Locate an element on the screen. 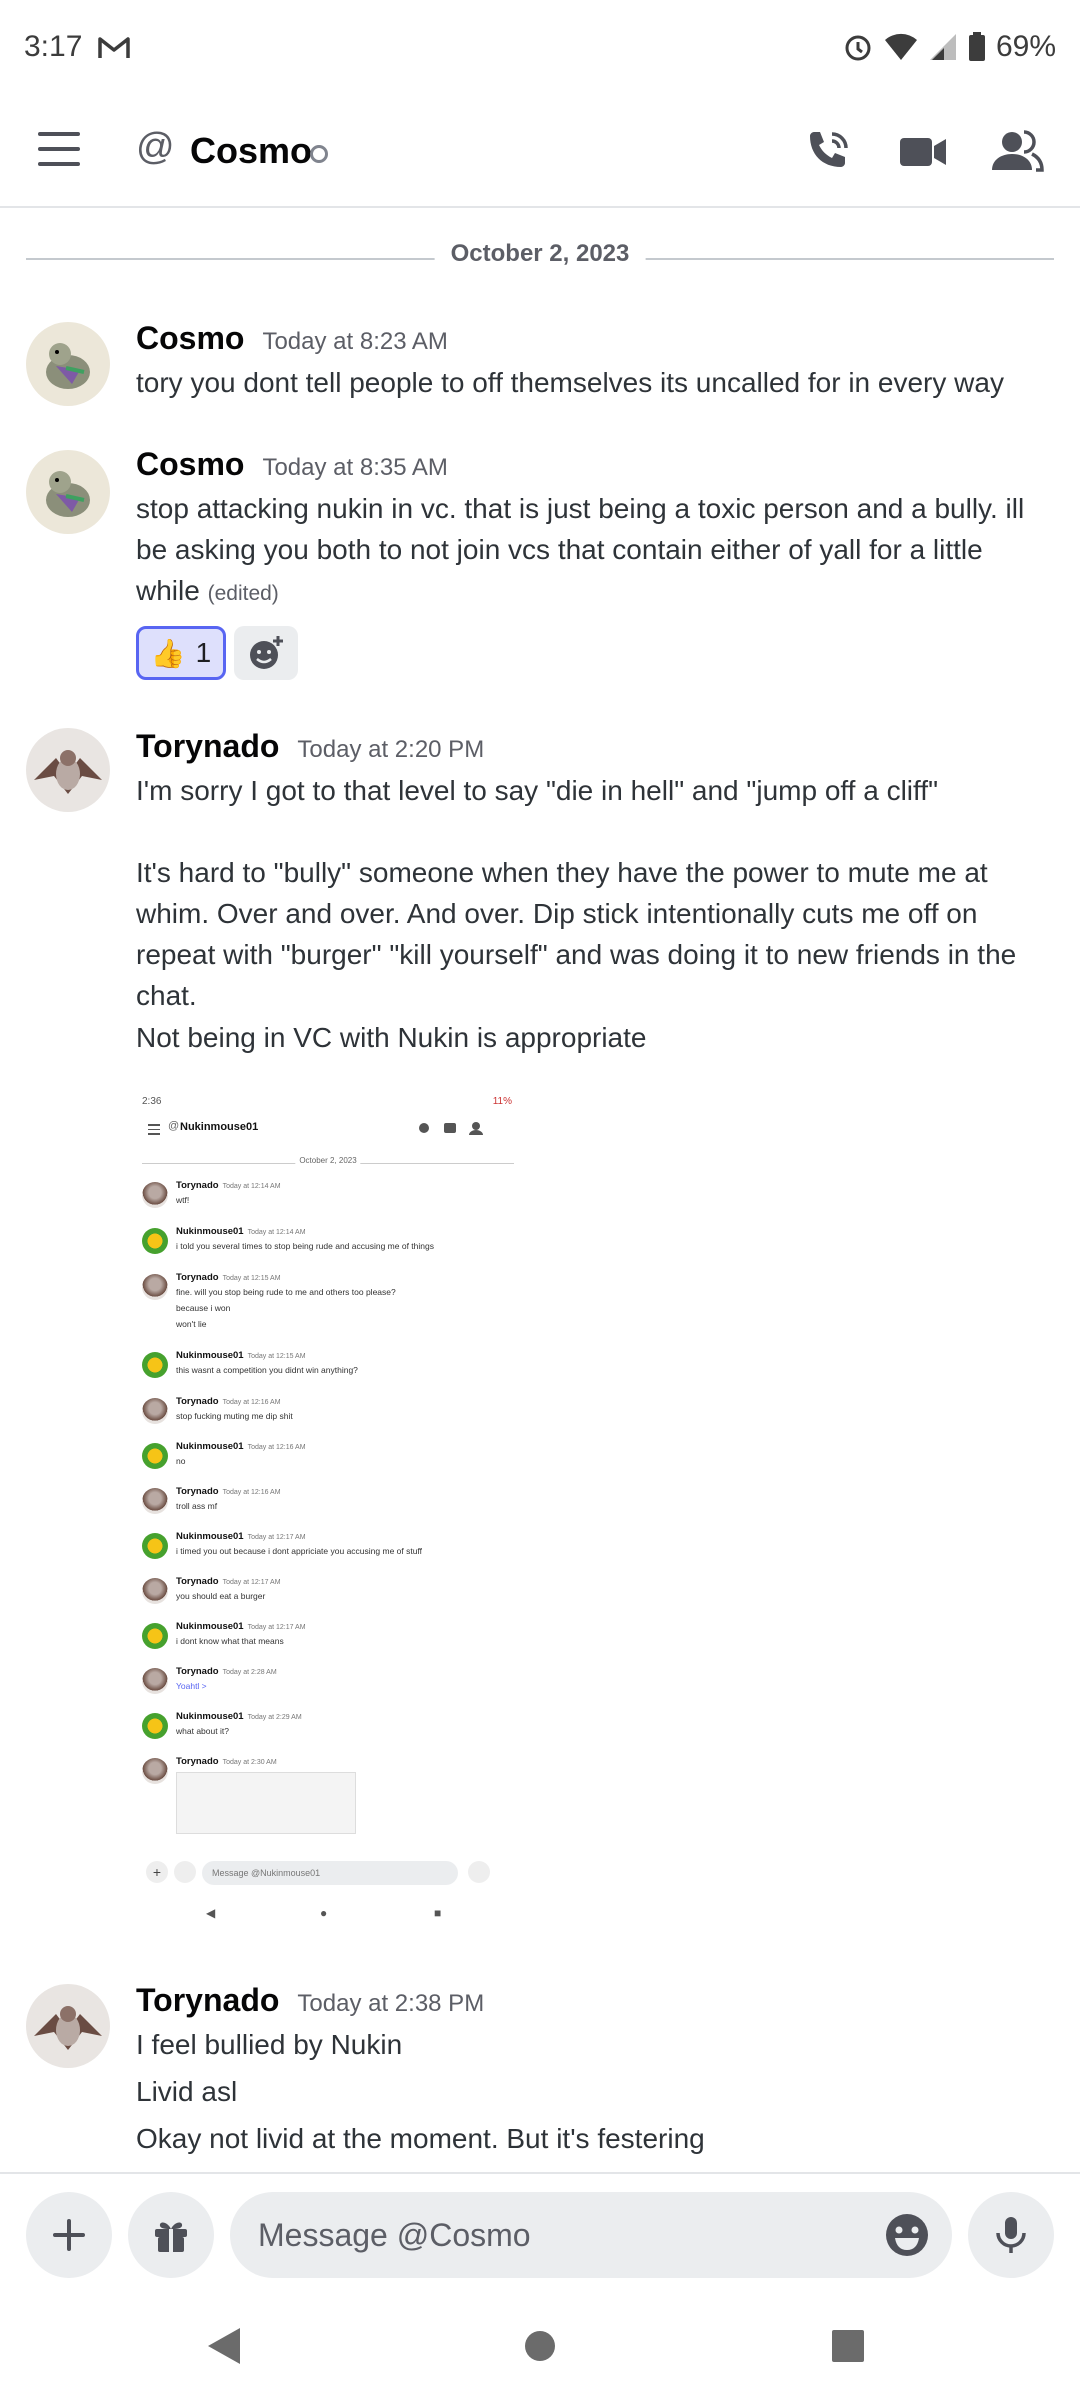 The height and width of the screenshot is (2400, 1080). alarm-icon is located at coordinates (858, 48).